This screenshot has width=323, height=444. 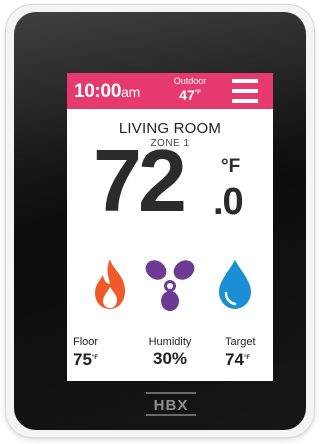 What do you see at coordinates (197, 93) in the screenshot?
I see `outdoor-temperature-unit: °F` at bounding box center [197, 93].